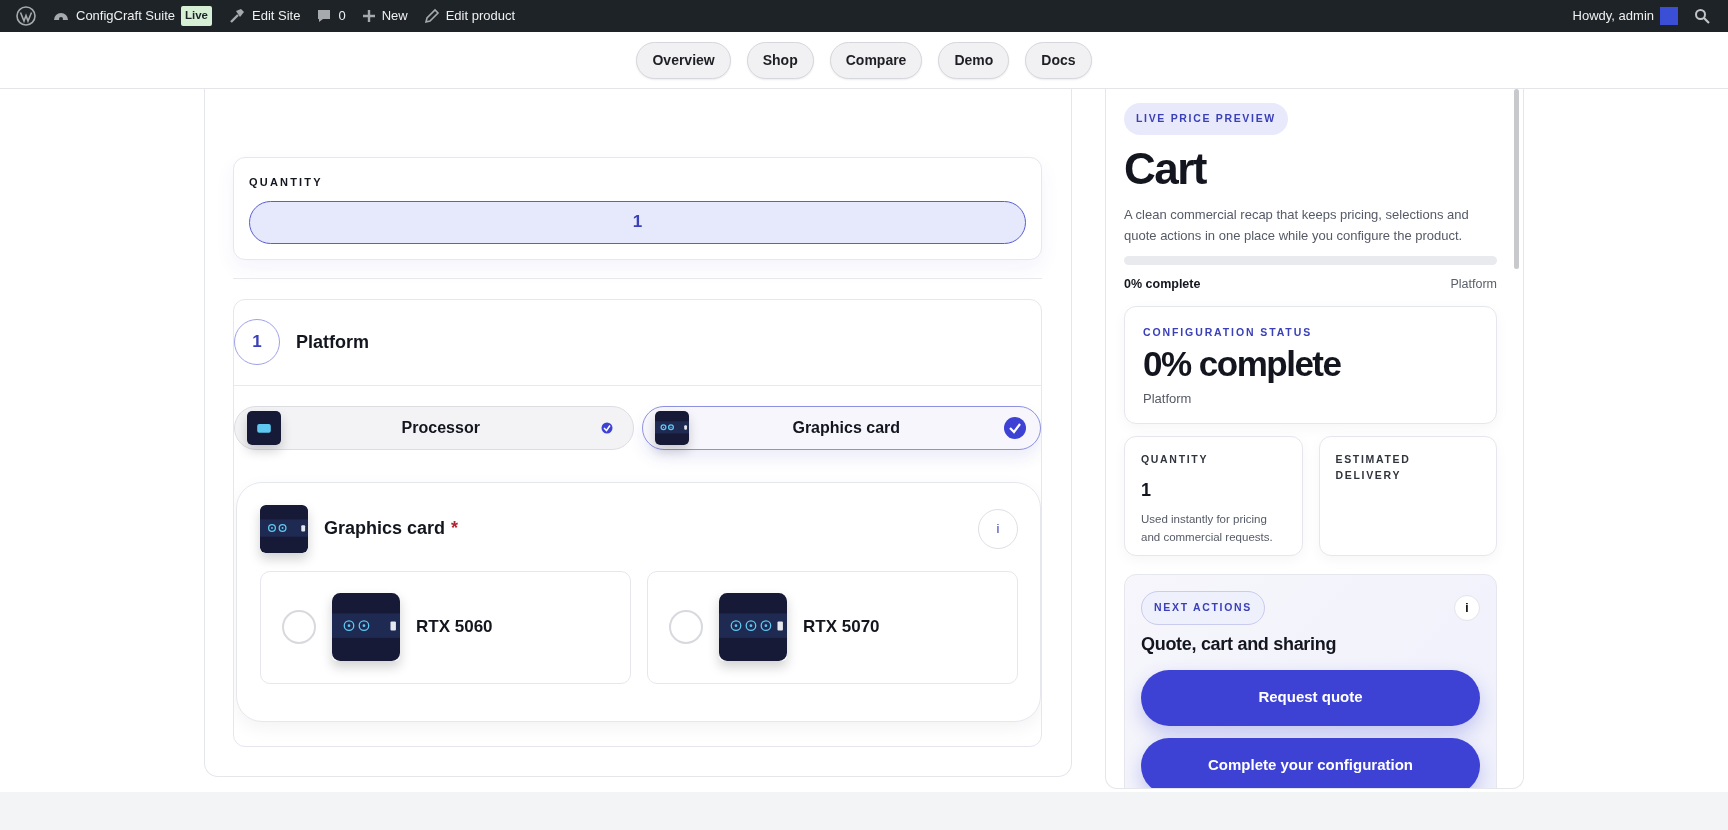 This screenshot has width=1728, height=830. What do you see at coordinates (1373, 467) in the screenshot?
I see `stat-label: ESTIMATED DELIVERY` at bounding box center [1373, 467].